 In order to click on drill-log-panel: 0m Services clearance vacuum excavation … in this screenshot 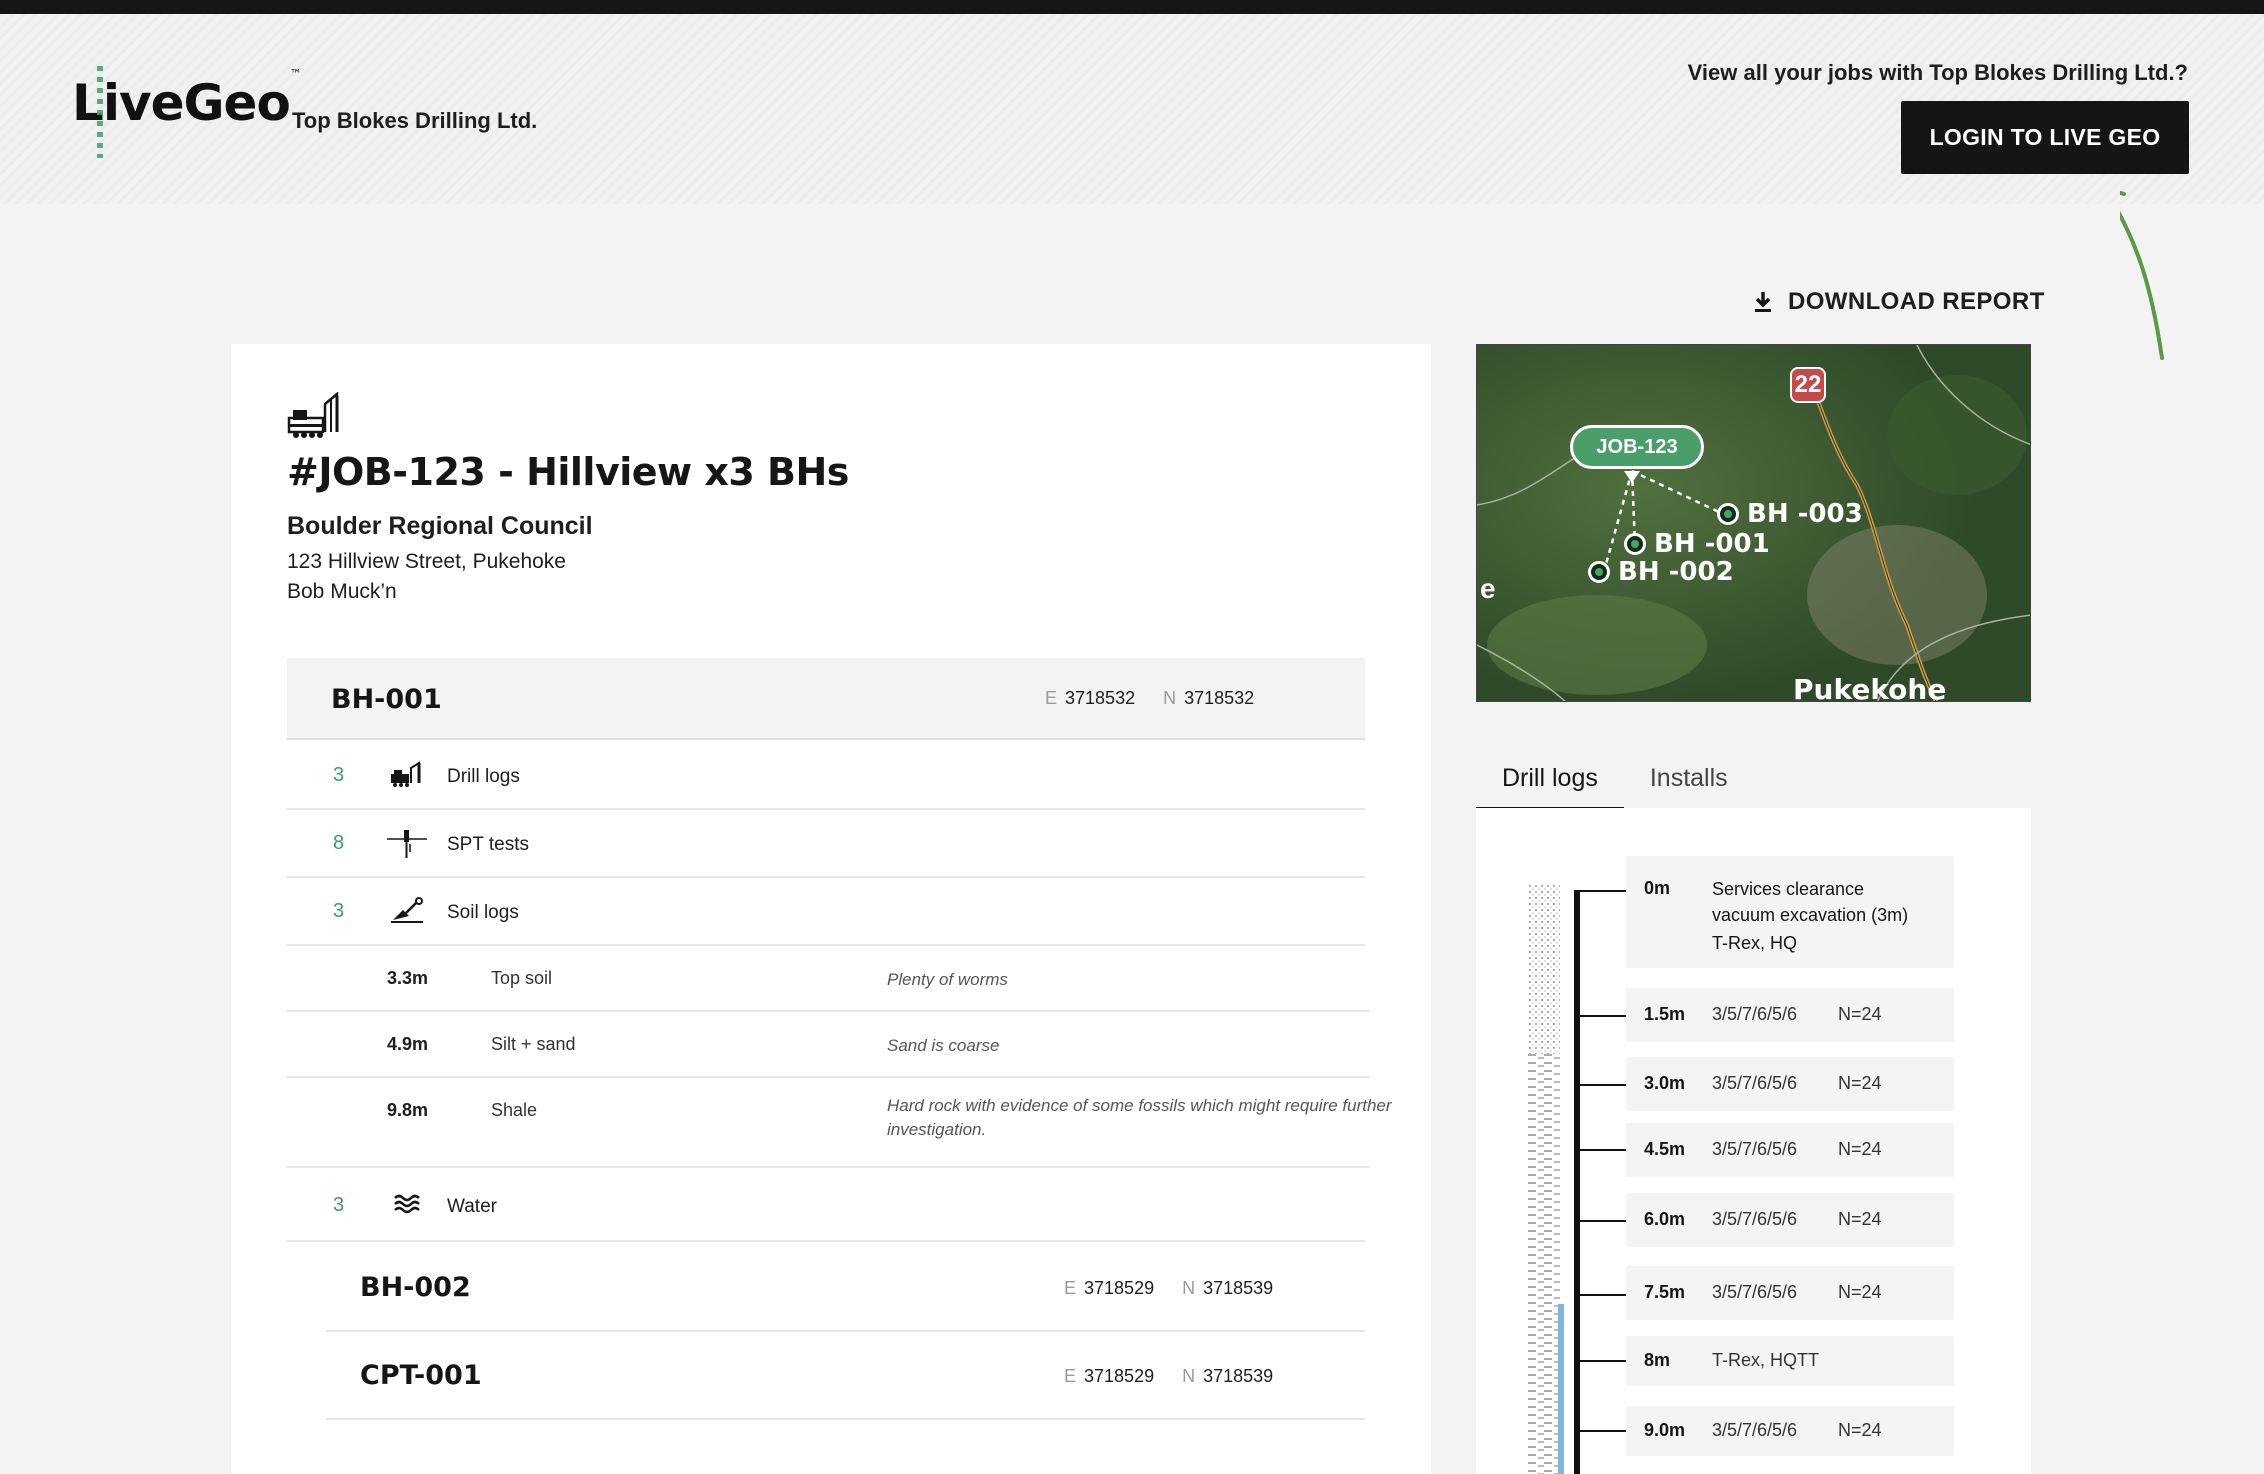, I will do `click(1753, 1141)`.